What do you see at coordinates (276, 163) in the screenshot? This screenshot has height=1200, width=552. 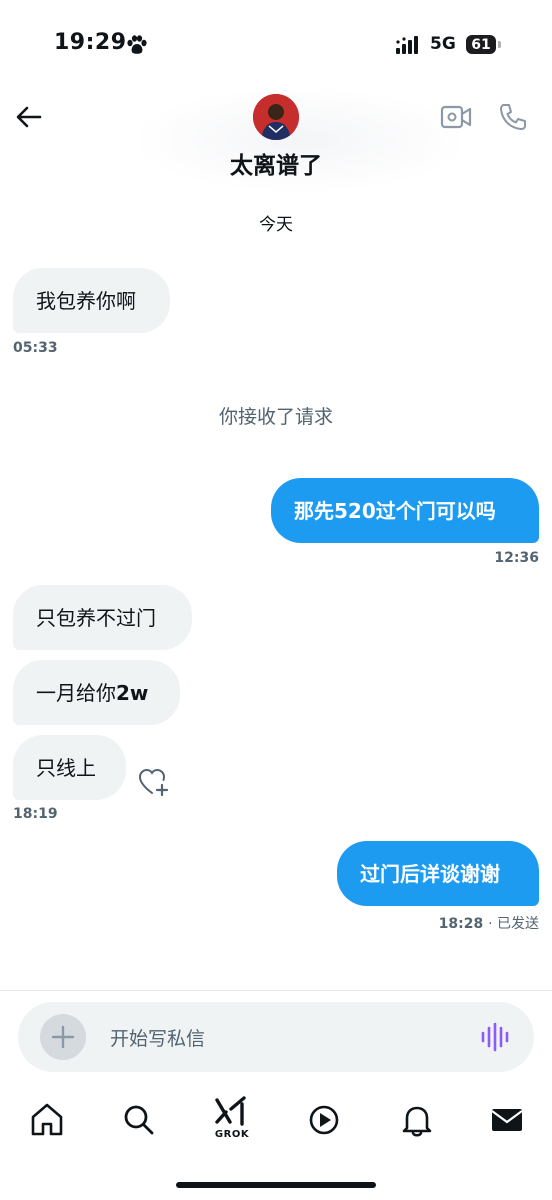 I see `contact-name: 太离谱了` at bounding box center [276, 163].